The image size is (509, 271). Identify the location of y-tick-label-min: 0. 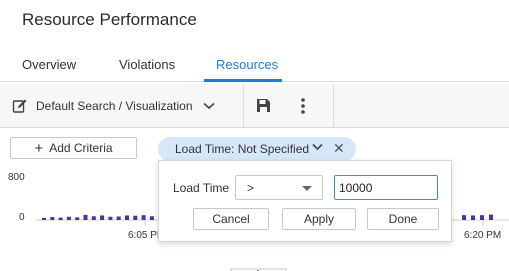
(22, 217).